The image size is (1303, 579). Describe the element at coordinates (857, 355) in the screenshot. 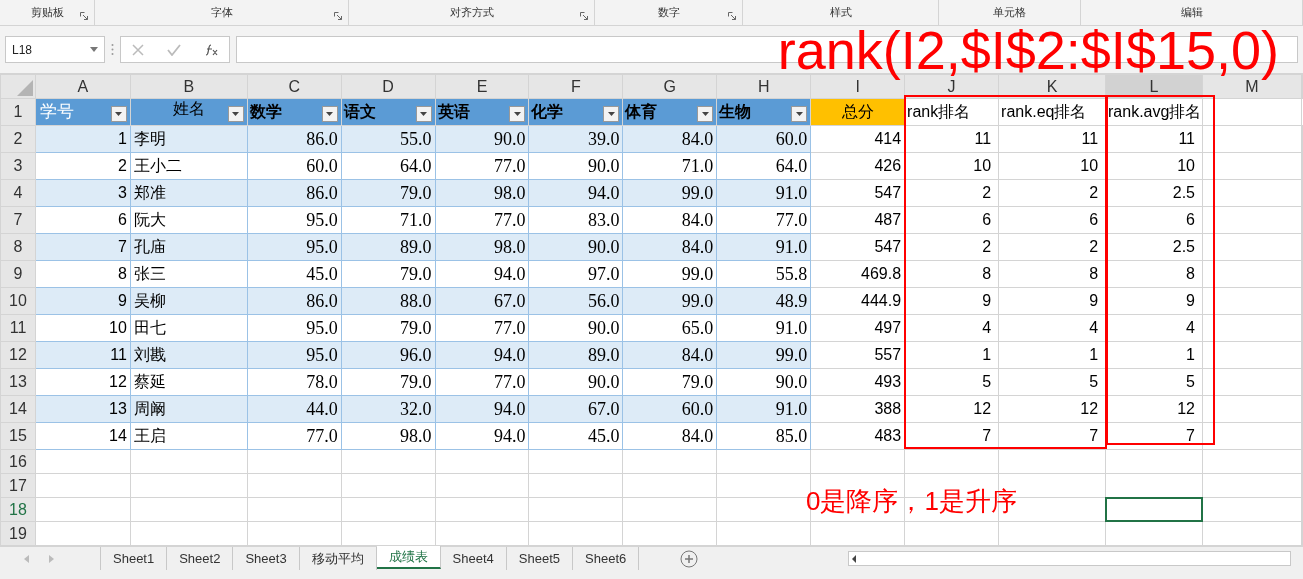

I see `table-cell: 557` at that location.